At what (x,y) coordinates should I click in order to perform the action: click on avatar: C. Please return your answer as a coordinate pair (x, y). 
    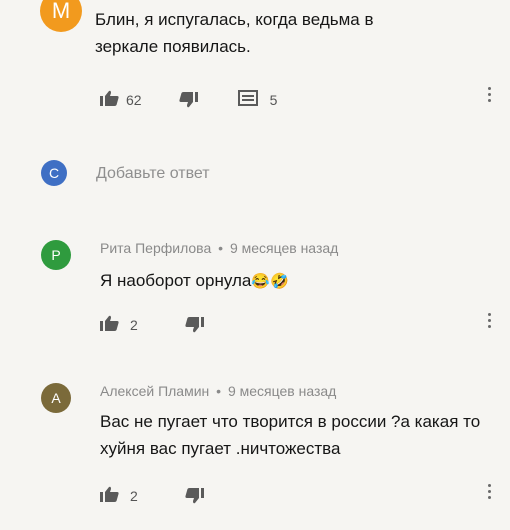
    Looking at the image, I should click on (54, 173).